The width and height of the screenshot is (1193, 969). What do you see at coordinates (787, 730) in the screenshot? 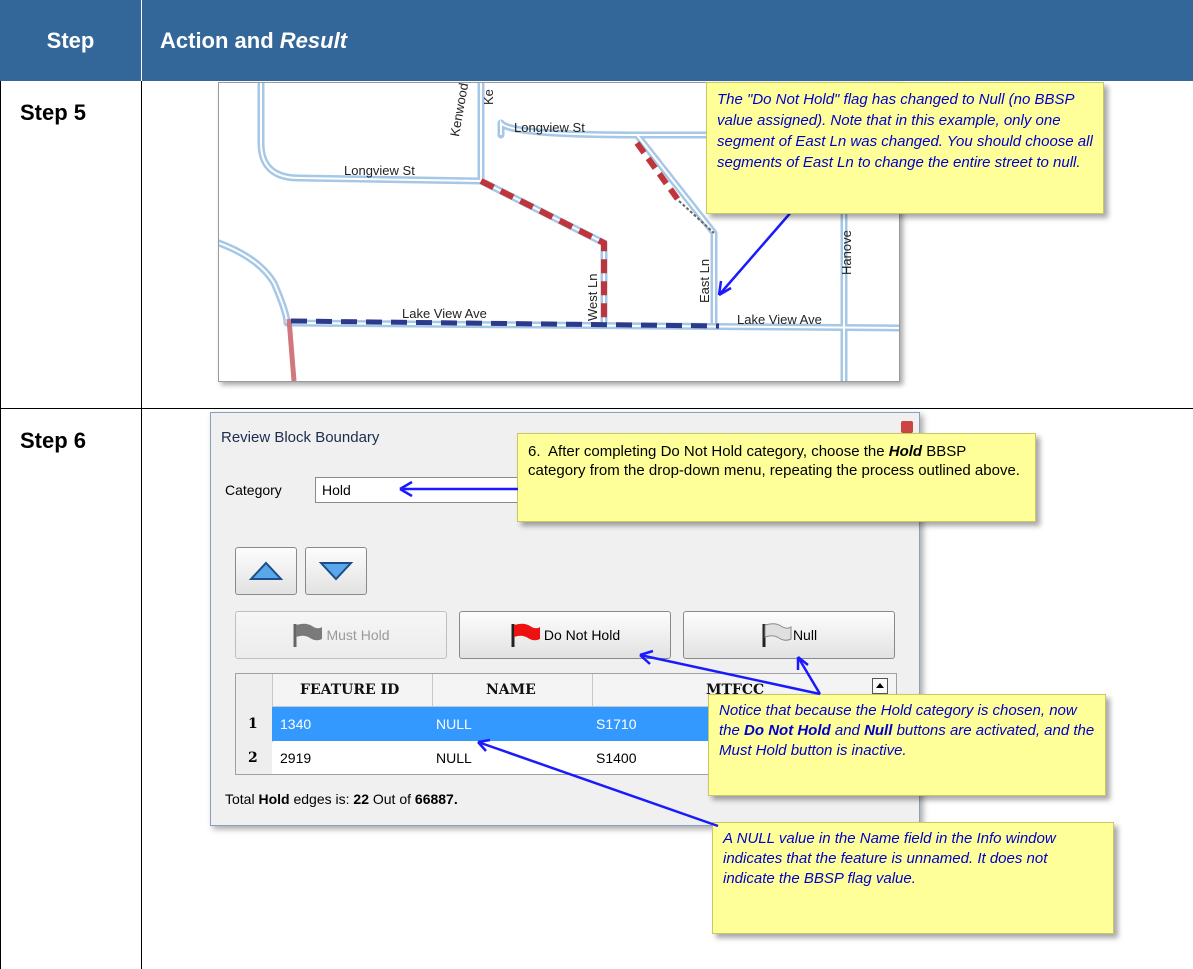
I see `notice-bold-do-not-hold: Do Not Hold` at bounding box center [787, 730].